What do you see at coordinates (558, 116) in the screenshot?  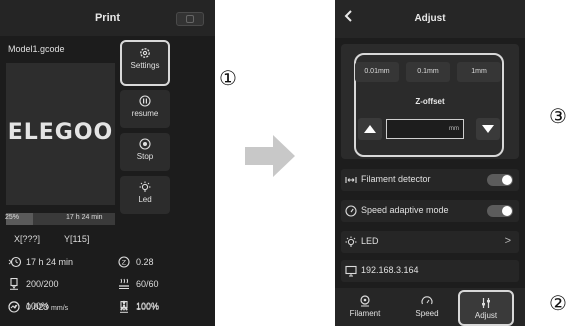 I see `step-marker-3: ③` at bounding box center [558, 116].